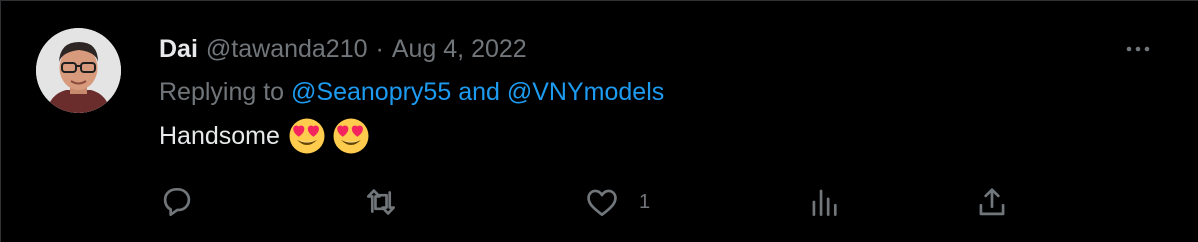 The image size is (1198, 242). What do you see at coordinates (479, 92) in the screenshot?
I see `mention-joiner: and` at bounding box center [479, 92].